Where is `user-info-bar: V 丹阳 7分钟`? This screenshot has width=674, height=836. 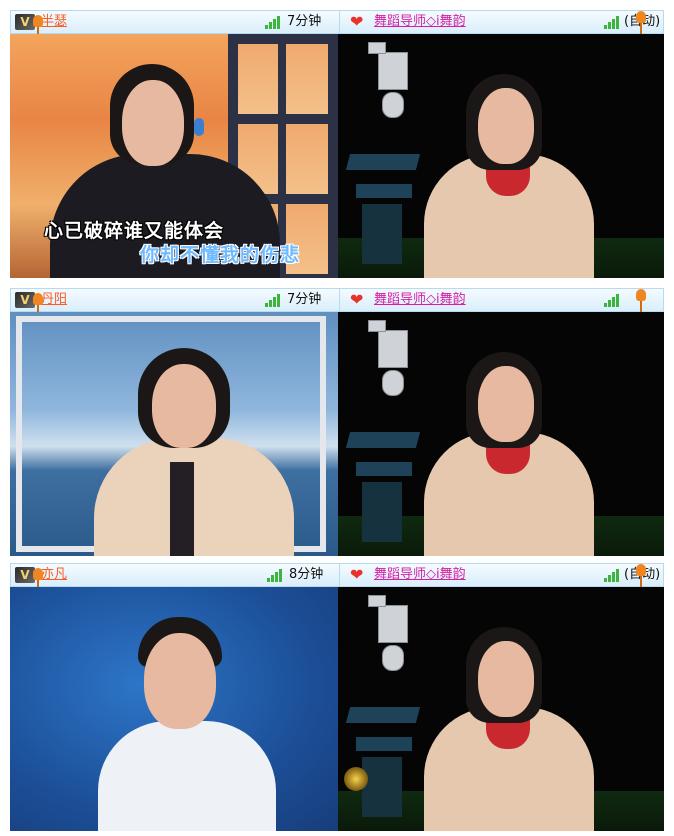
user-info-bar: V 丹阳 7分钟 is located at coordinates (175, 307).